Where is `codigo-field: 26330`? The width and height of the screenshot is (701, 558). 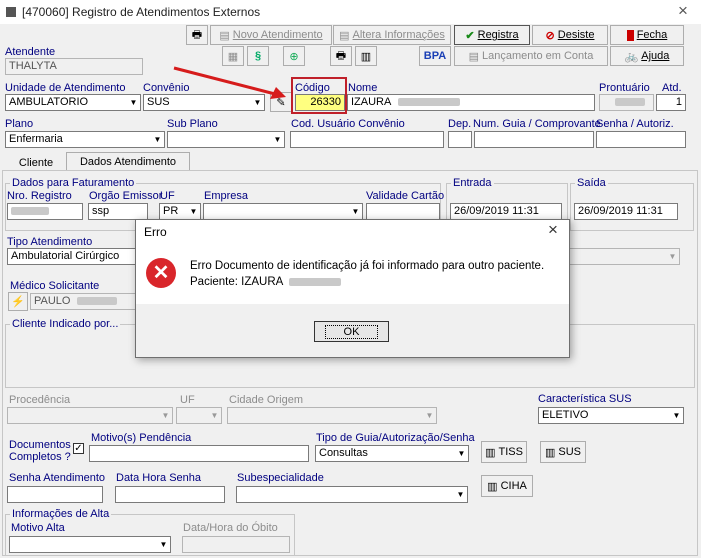 codigo-field: 26330 is located at coordinates (320, 102).